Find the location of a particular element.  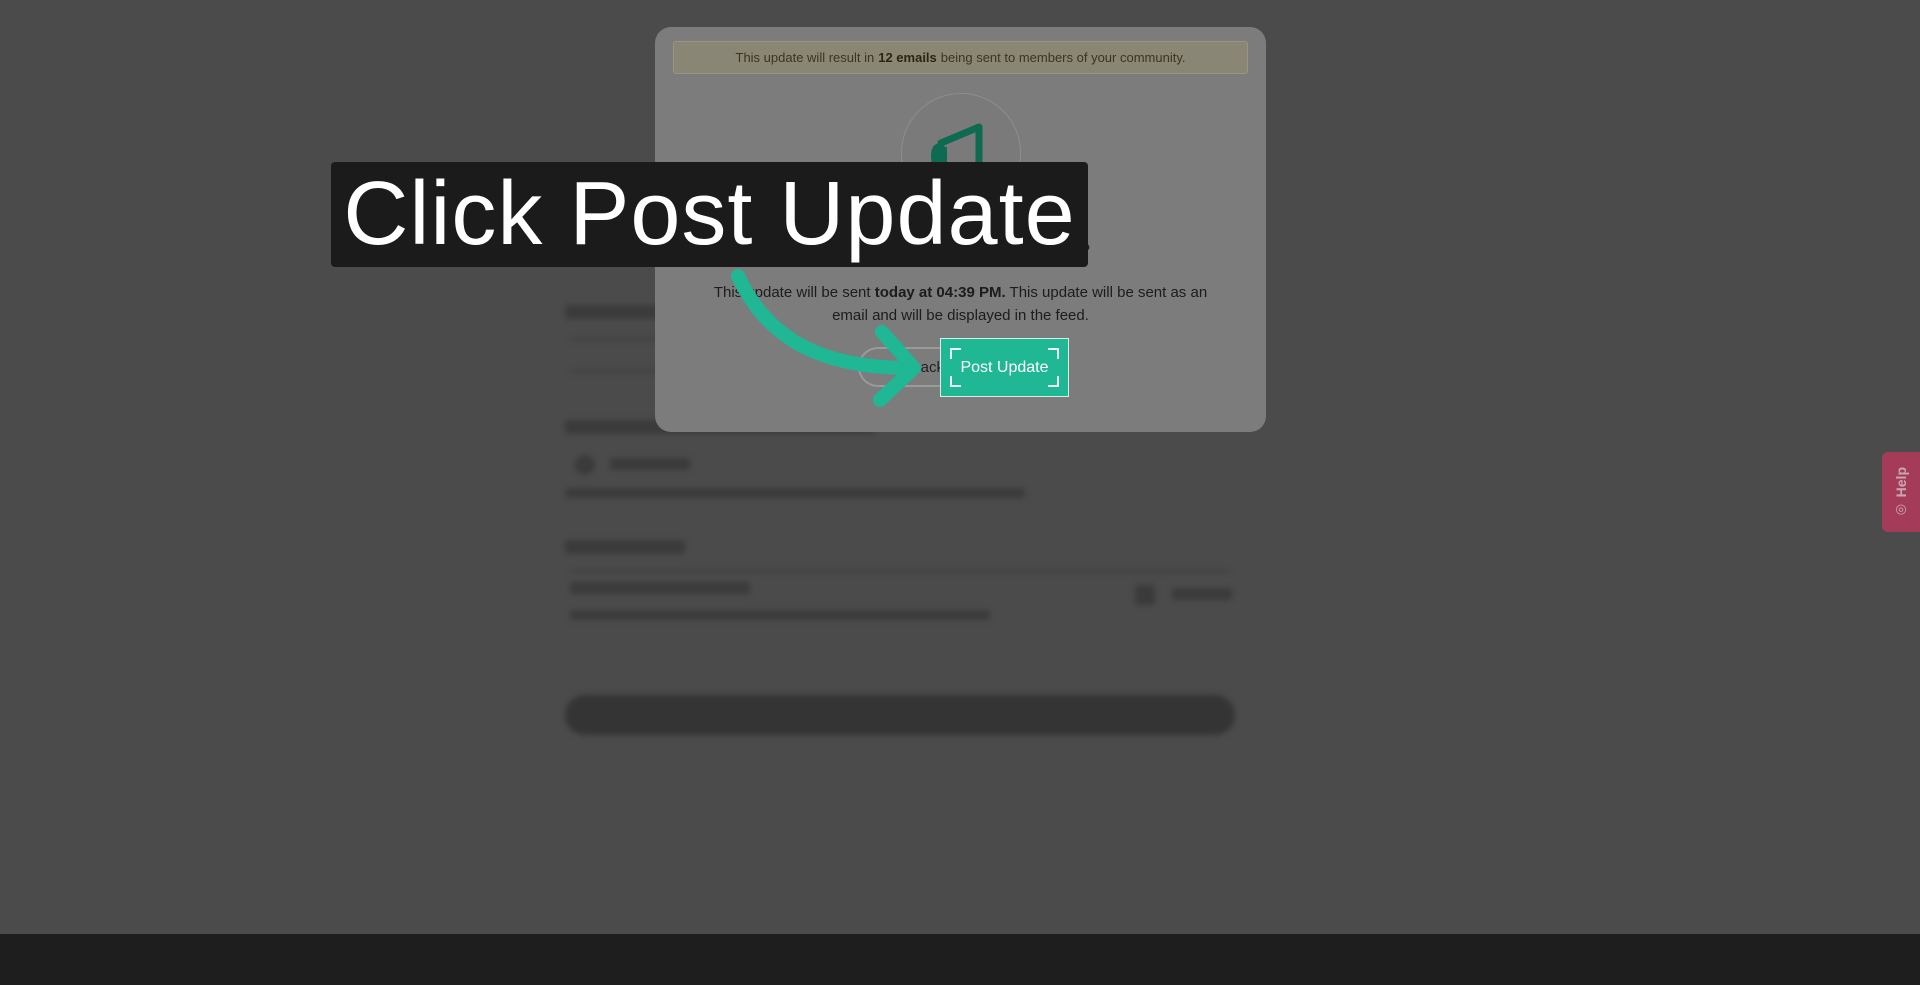

help-label: Help is located at coordinates (1901, 482).